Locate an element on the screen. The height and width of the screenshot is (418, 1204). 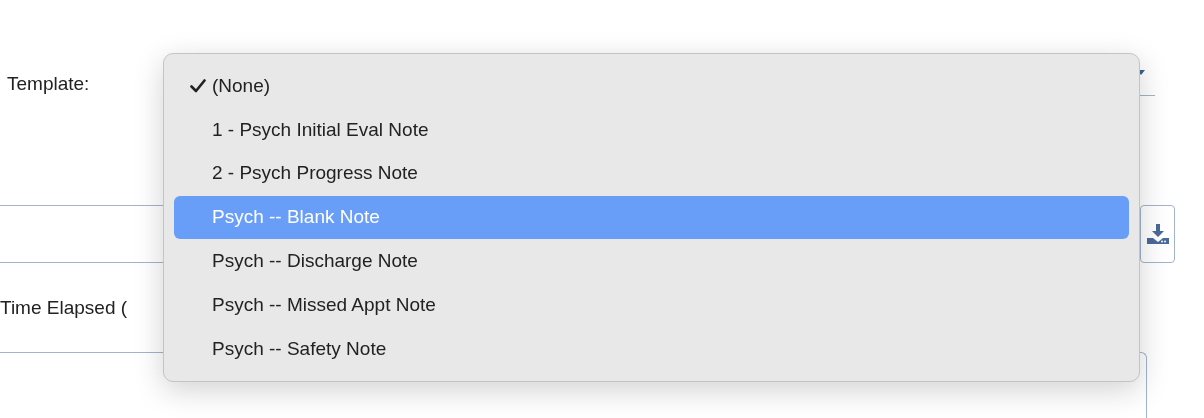
menu-item: (None) is located at coordinates (651, 86).